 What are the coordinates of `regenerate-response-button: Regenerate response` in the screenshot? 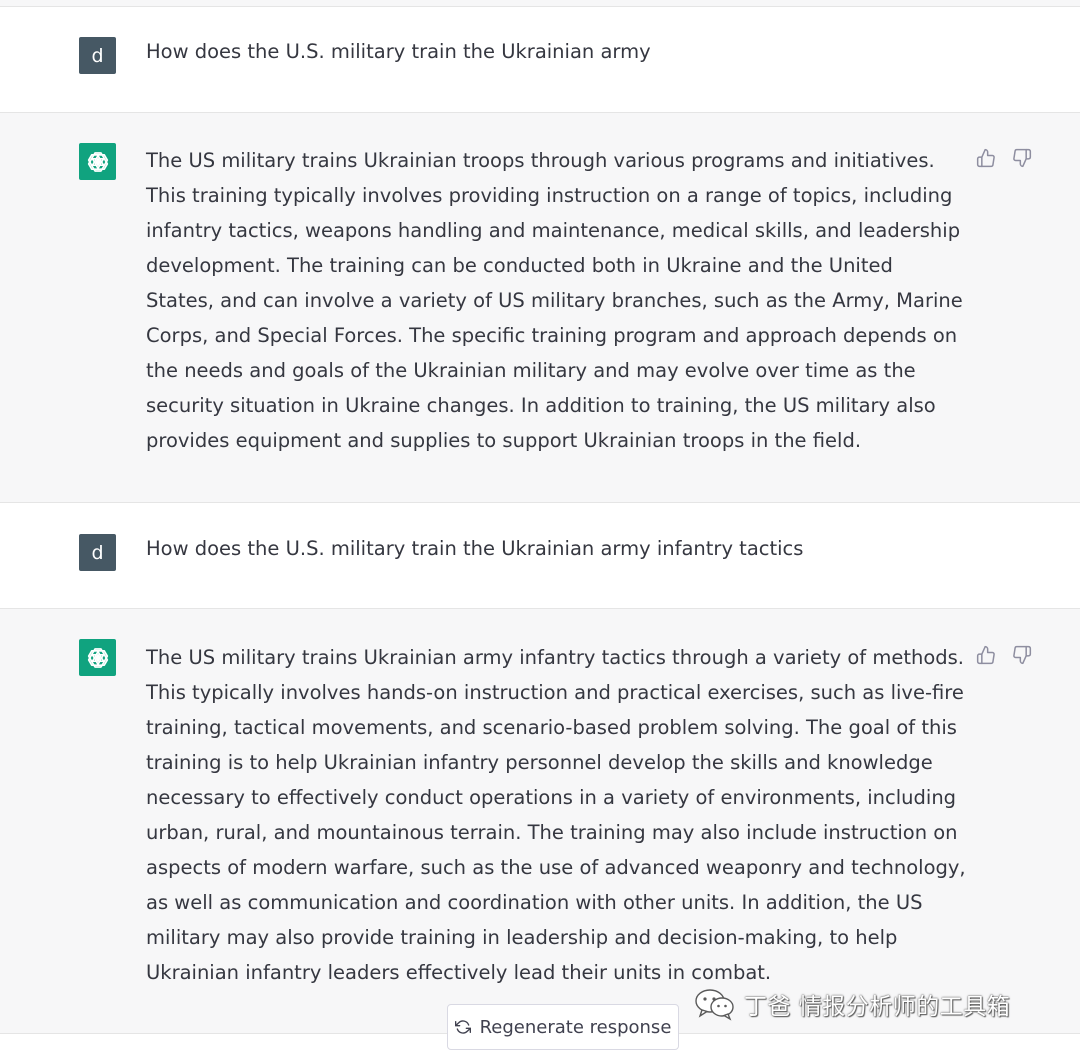 It's located at (563, 1027).